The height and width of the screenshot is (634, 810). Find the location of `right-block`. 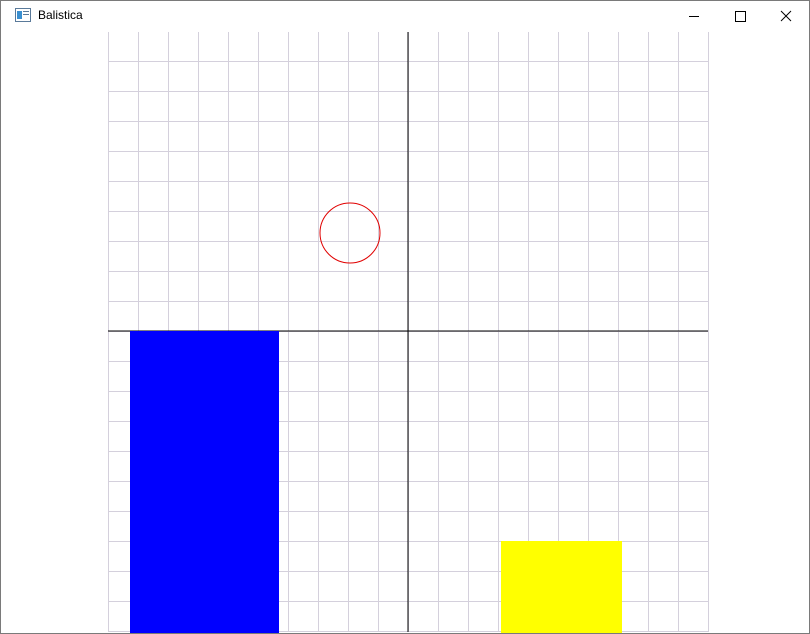

right-block is located at coordinates (561, 587).